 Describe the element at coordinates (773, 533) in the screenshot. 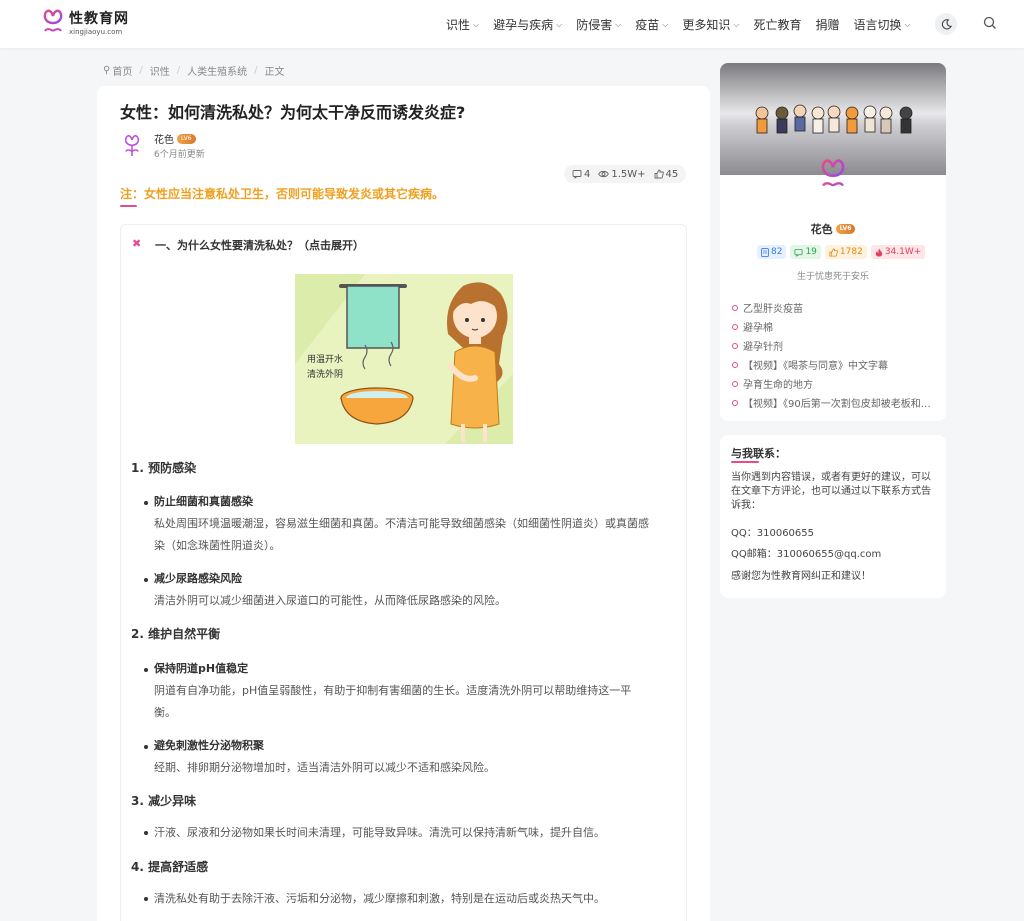

I see `contact-qq: QQ：310060655` at that location.